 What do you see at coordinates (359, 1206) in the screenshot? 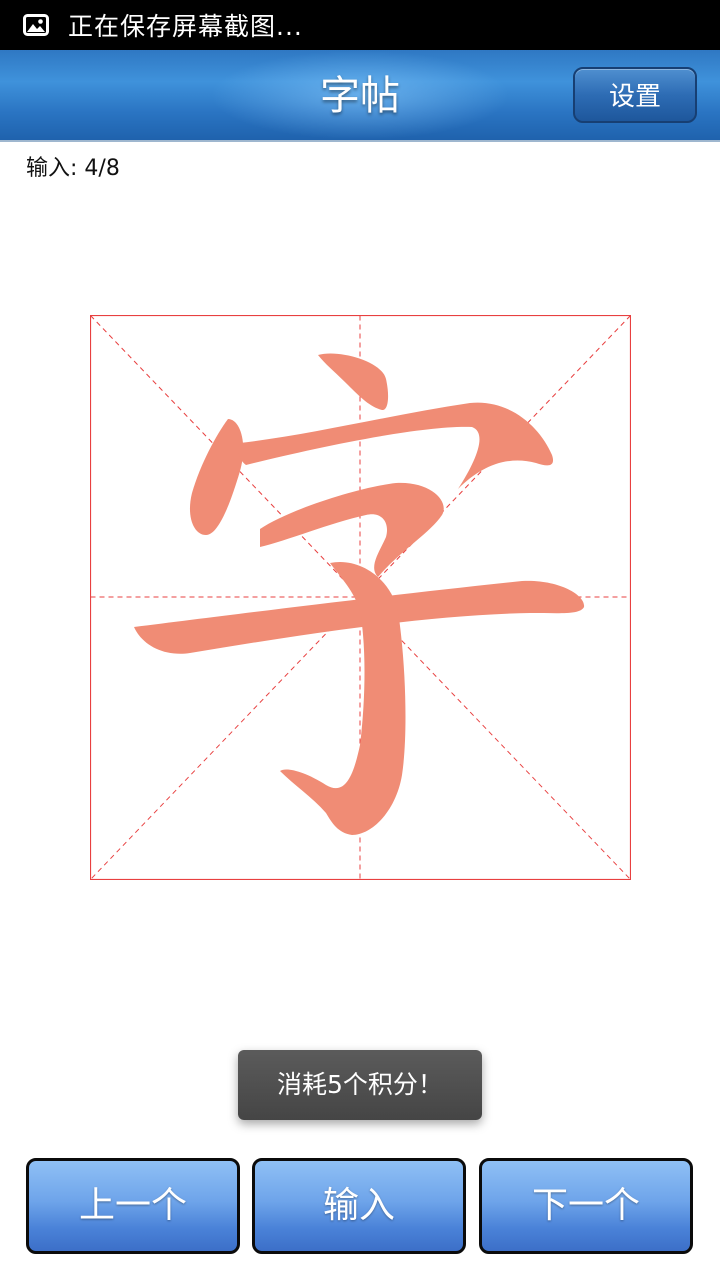
I see `input-button: 输入` at bounding box center [359, 1206].